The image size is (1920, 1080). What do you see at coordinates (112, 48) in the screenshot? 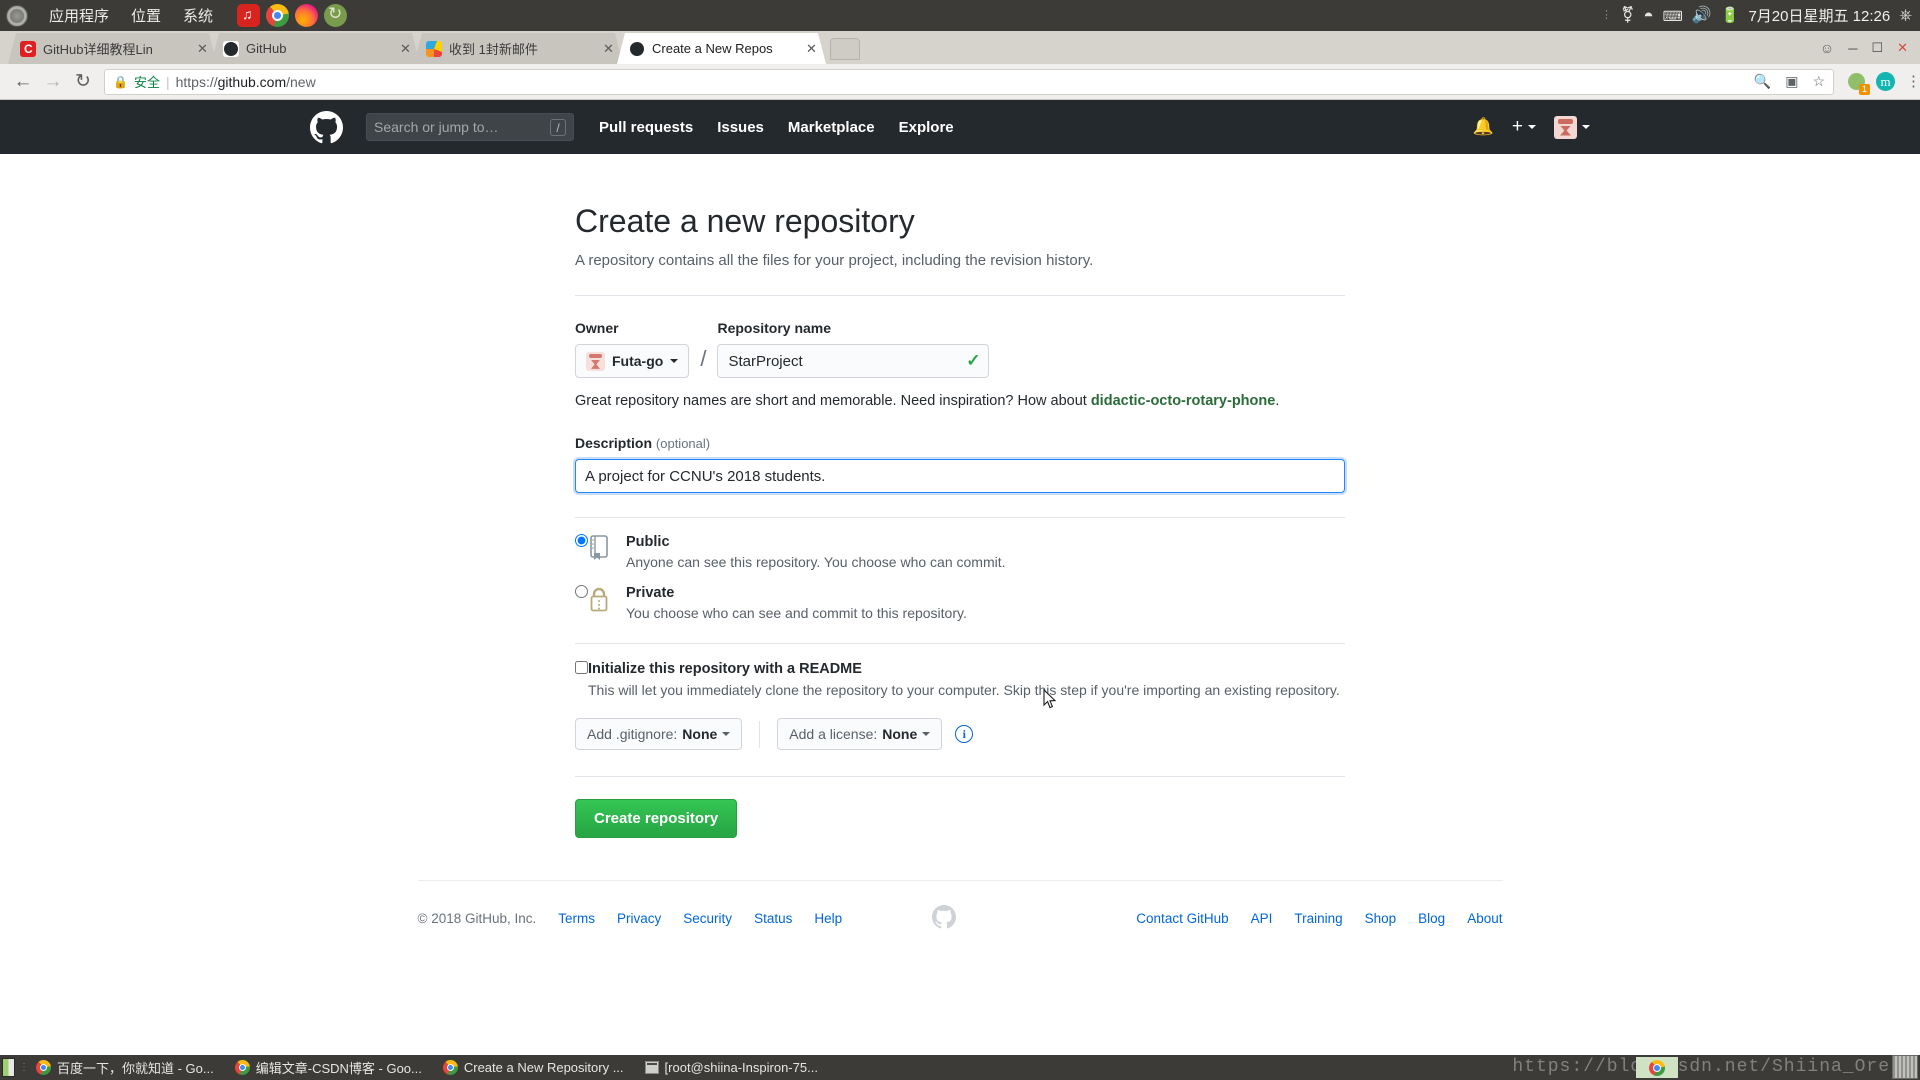
I see `browser-tab: GitHub详细教程Lin ✕` at bounding box center [112, 48].